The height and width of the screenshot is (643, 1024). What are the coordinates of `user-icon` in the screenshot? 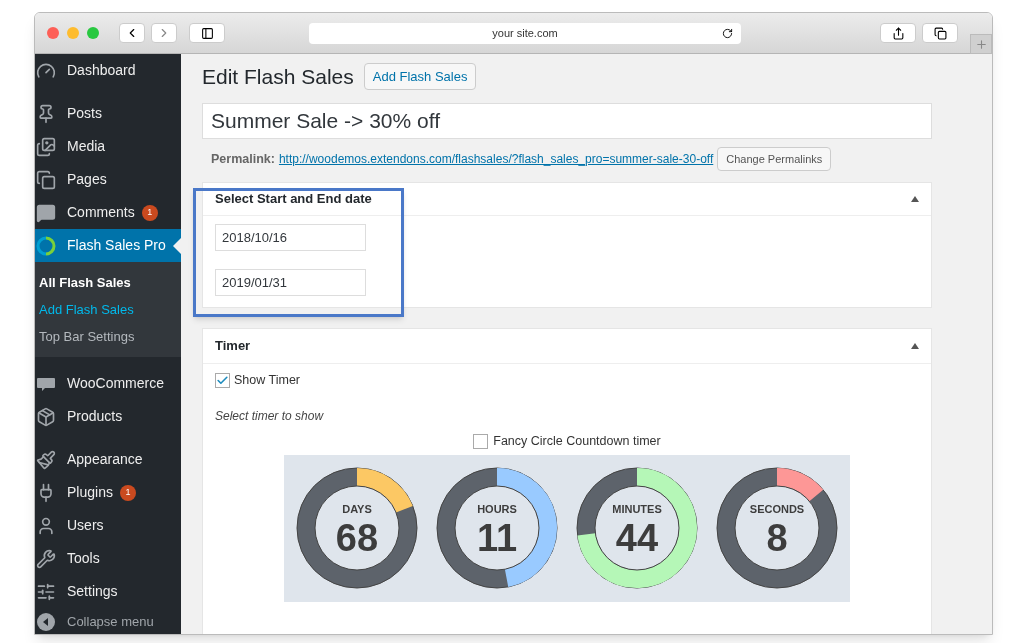 It's located at (46, 525).